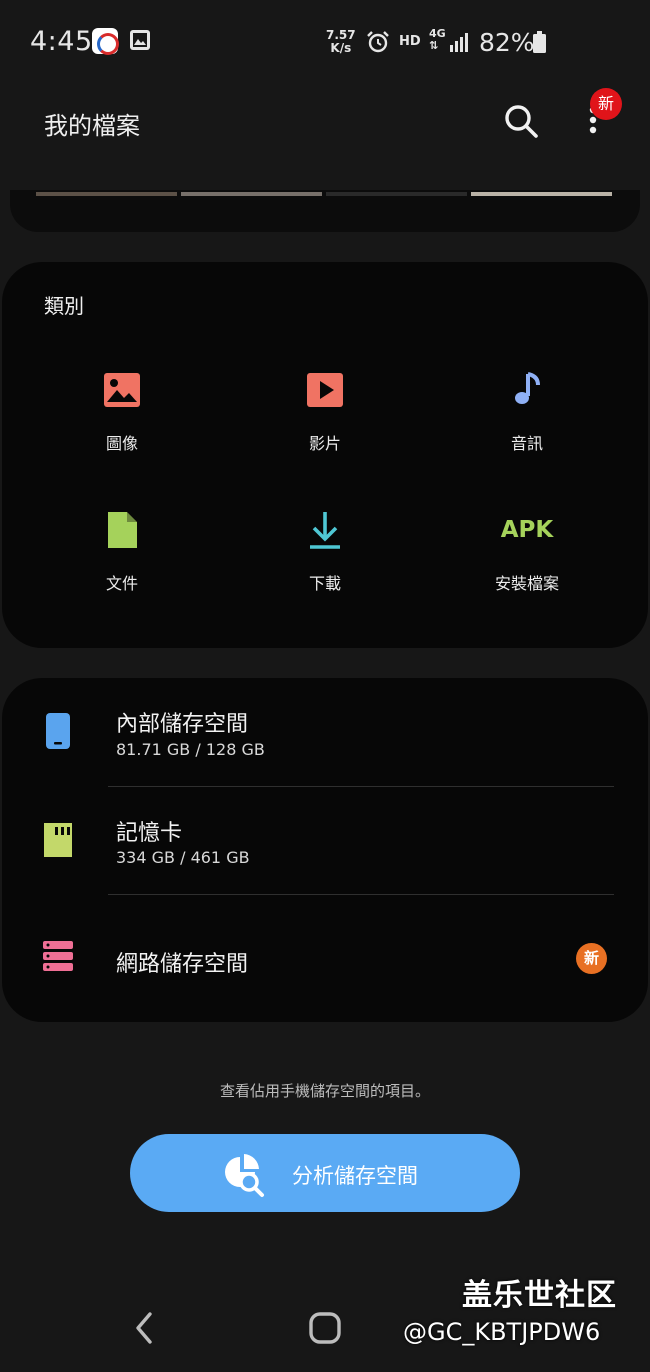  Describe the element at coordinates (58, 840) in the screenshot. I see `sd-card-icon` at that location.